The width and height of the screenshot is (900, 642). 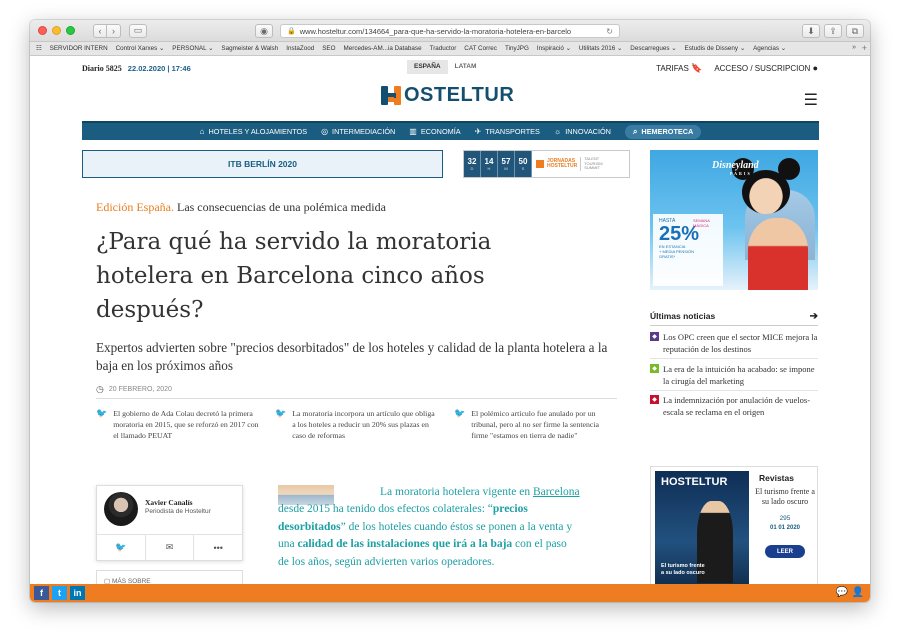 I want to click on countdown-minutes: 57 M, so click(x=506, y=164).